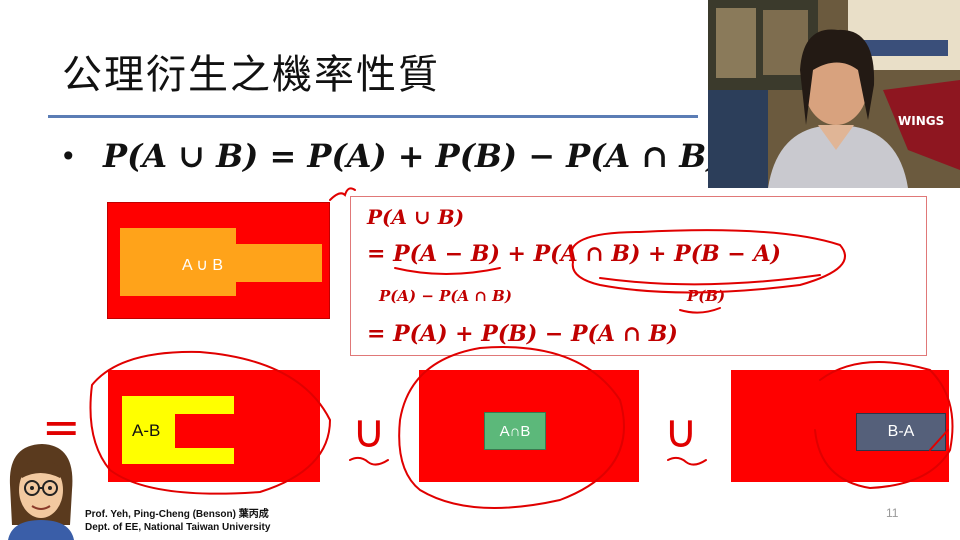 This screenshot has width=960, height=540. Describe the element at coordinates (251, 75) in the screenshot. I see `slide-title: 公理衍生之機率性質` at that location.